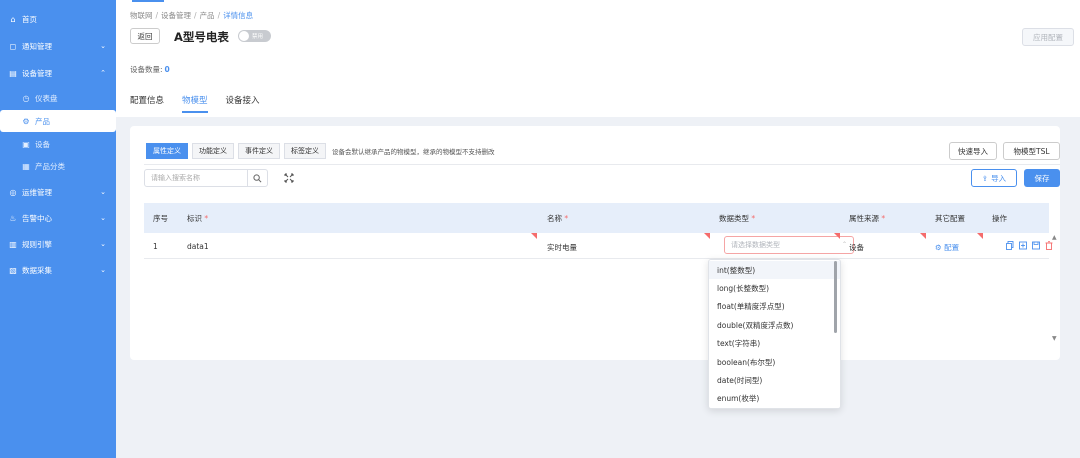 This screenshot has height=458, width=1080. Describe the element at coordinates (207, 15) in the screenshot. I see `breadcrumb-item: 产品` at that location.